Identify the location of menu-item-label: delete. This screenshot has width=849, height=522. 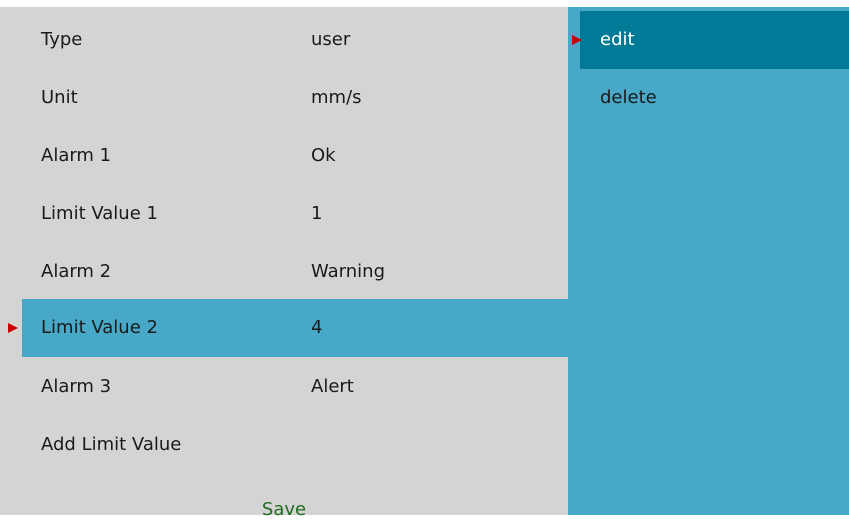
(628, 97).